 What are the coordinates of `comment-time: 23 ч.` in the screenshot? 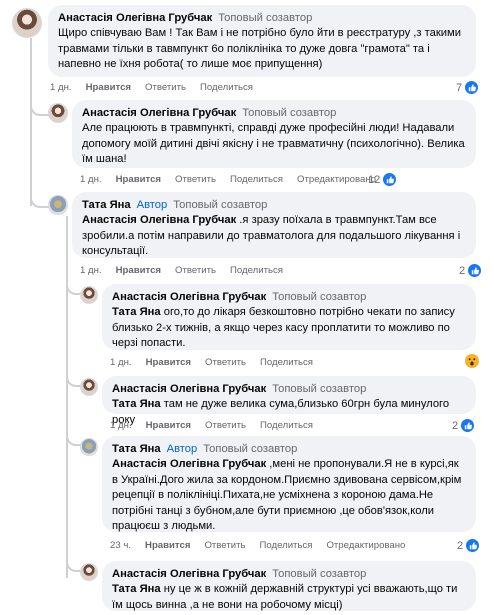 It's located at (120, 545).